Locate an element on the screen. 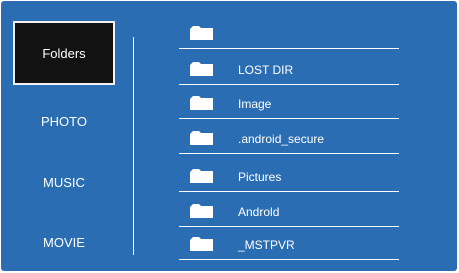 This screenshot has height=273, width=459. category-photo-label: PHOTO is located at coordinates (64, 121).